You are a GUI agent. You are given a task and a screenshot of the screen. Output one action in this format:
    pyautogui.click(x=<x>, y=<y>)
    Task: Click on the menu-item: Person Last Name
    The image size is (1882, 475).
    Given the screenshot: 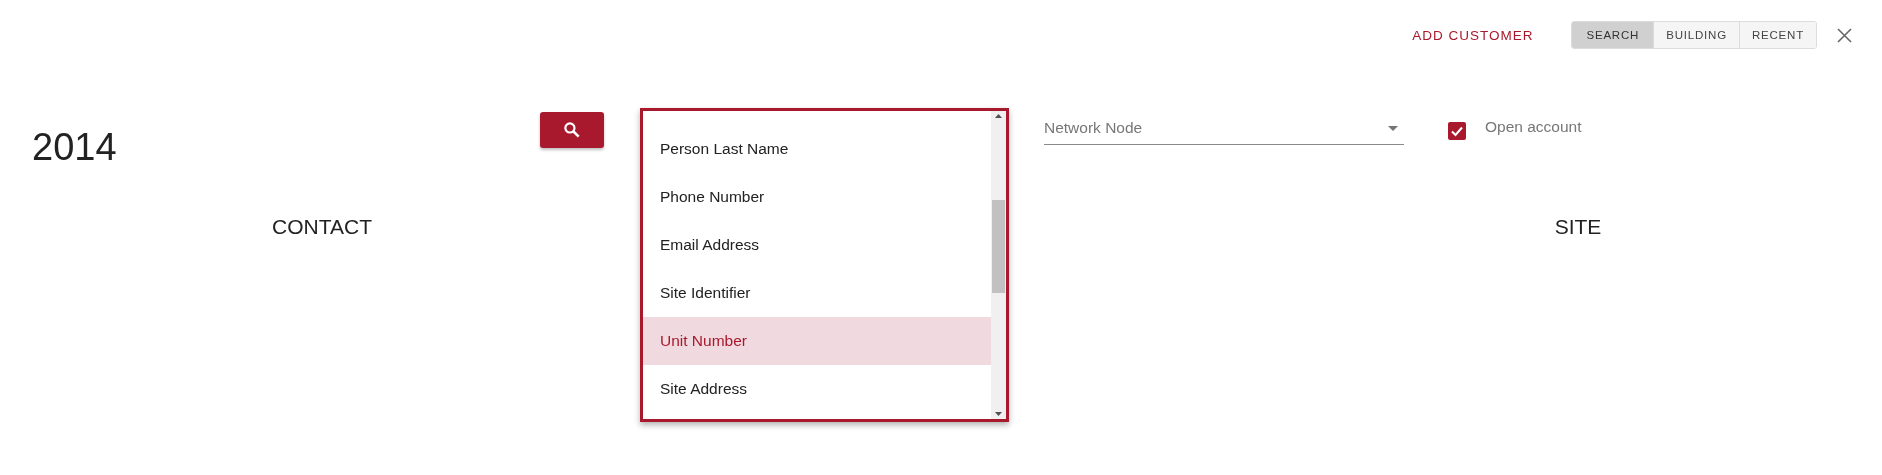 What is the action you would take?
    pyautogui.click(x=817, y=149)
    